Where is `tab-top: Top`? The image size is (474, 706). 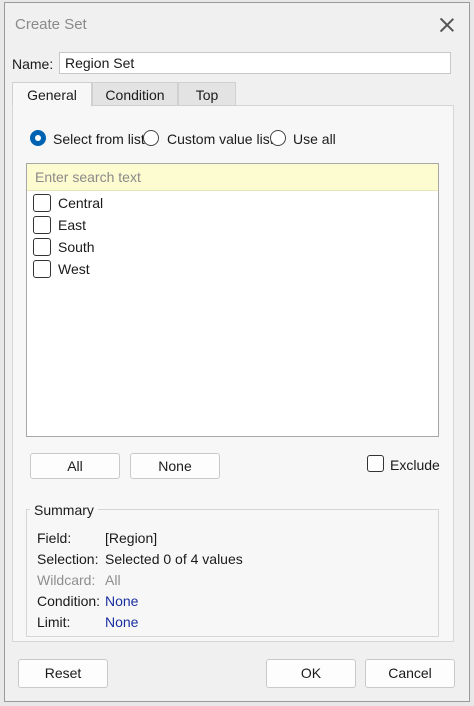
tab-top: Top is located at coordinates (207, 94).